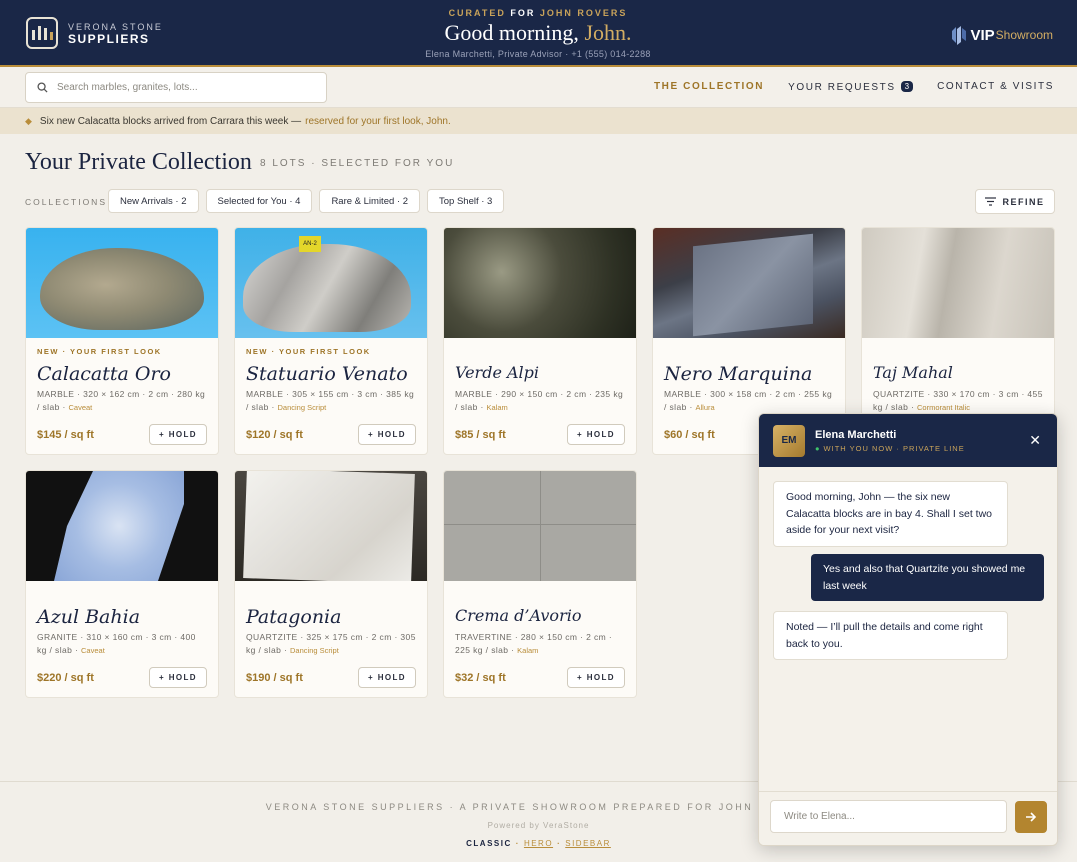 Image resolution: width=1077 pixels, height=862 pixels. I want to click on chip-selected-for-you: Selected for You · 4, so click(259, 201).